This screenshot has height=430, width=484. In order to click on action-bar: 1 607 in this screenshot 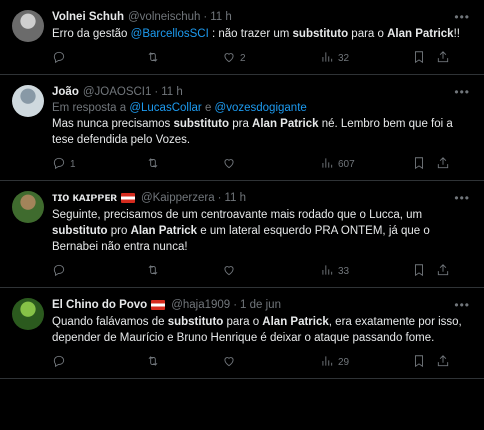, I will do `click(262, 164)`.